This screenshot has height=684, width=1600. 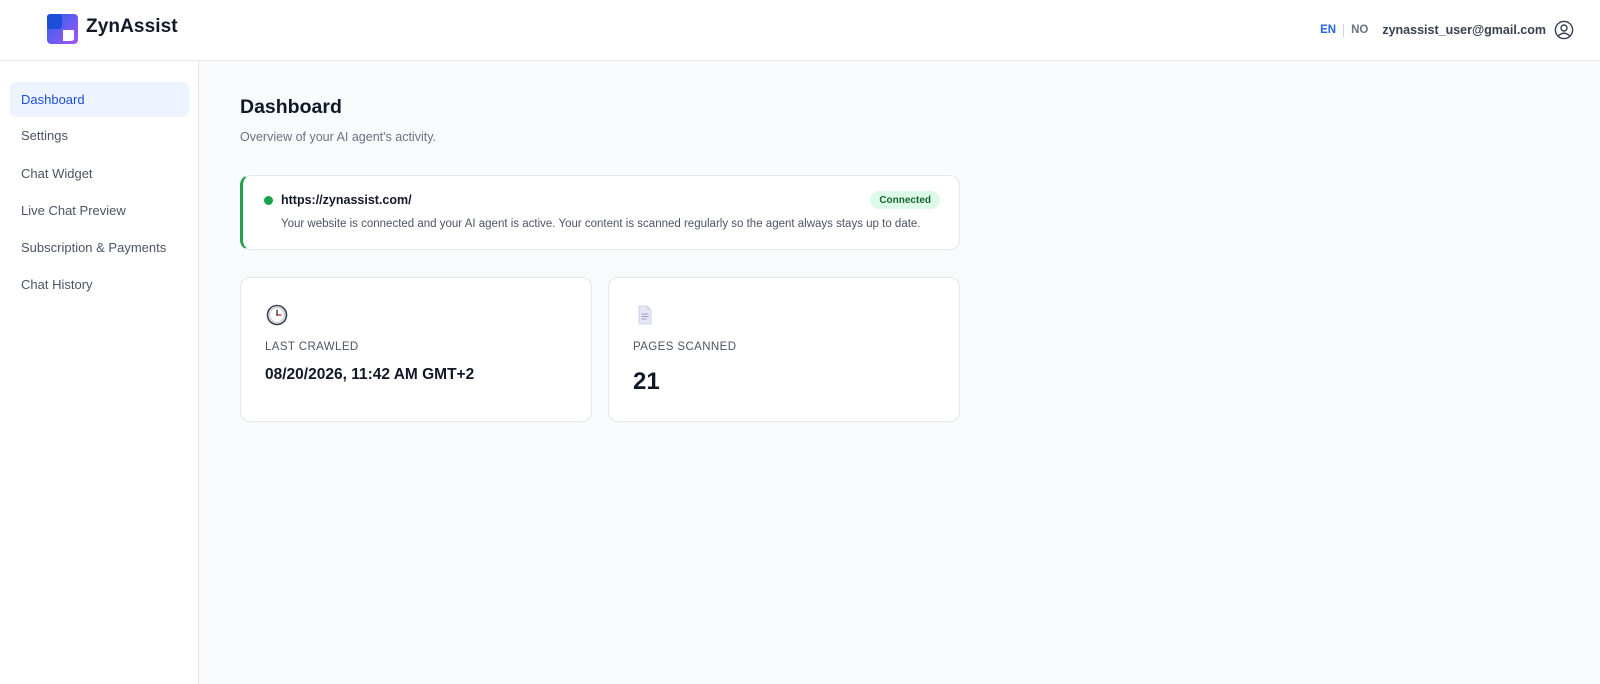 What do you see at coordinates (1564, 30) in the screenshot?
I see `user-circle-icon` at bounding box center [1564, 30].